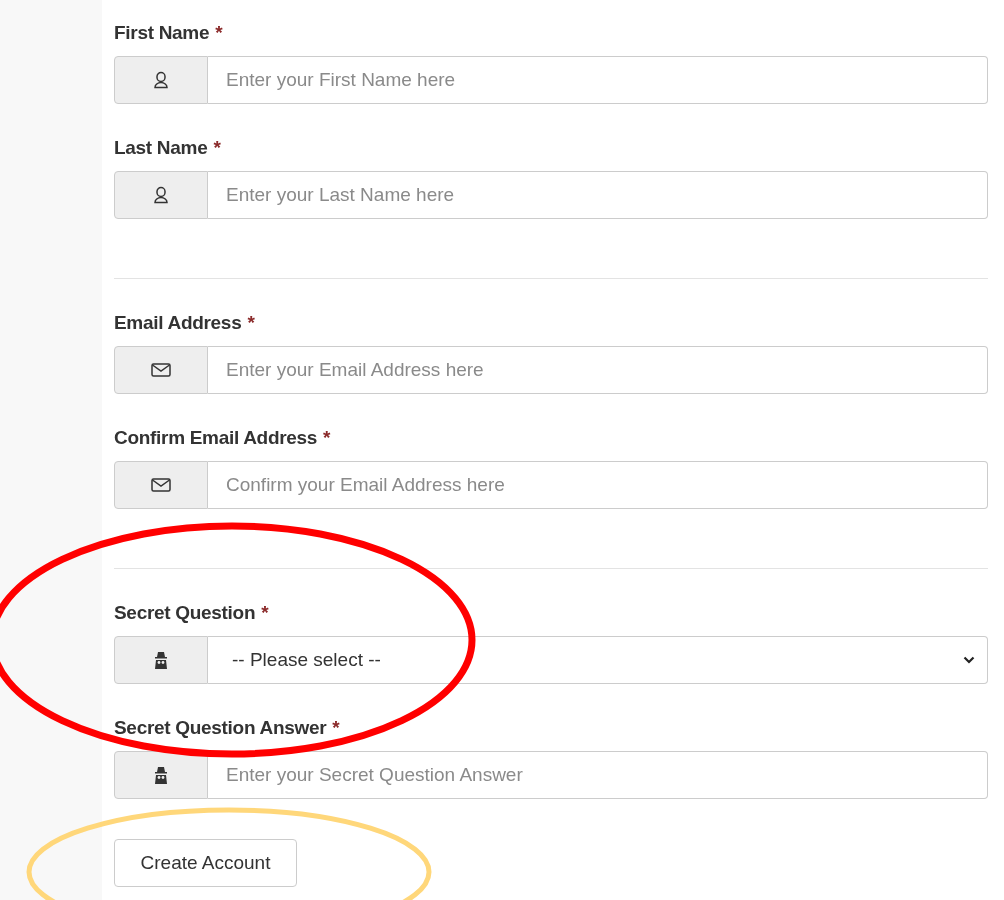  Describe the element at coordinates (598, 80) in the screenshot. I see `input-field: Enter your First Name here` at that location.